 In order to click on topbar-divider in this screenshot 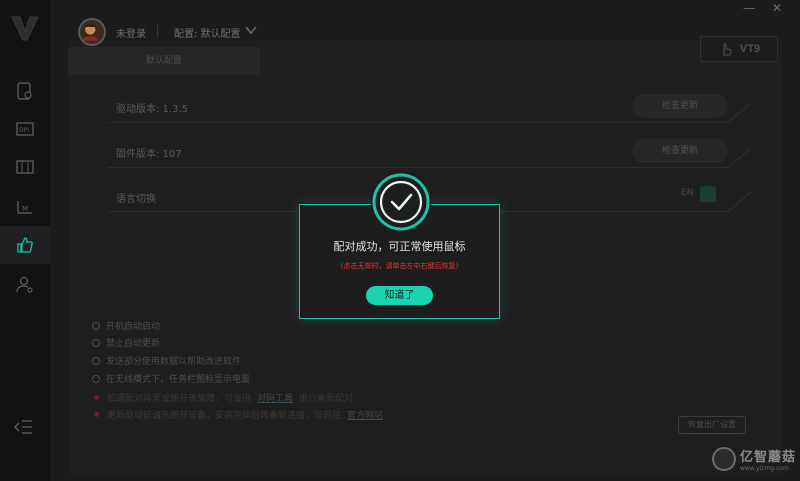, I will do `click(157, 31)`.